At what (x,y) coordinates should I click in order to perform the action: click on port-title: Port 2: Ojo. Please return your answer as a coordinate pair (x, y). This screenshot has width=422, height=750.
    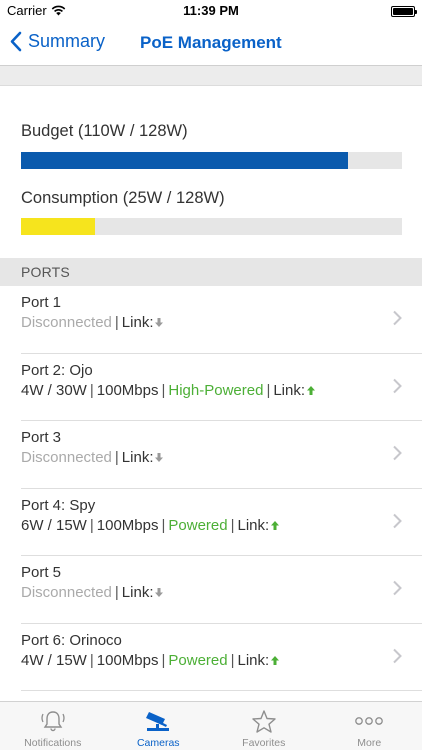
    Looking at the image, I should click on (57, 370).